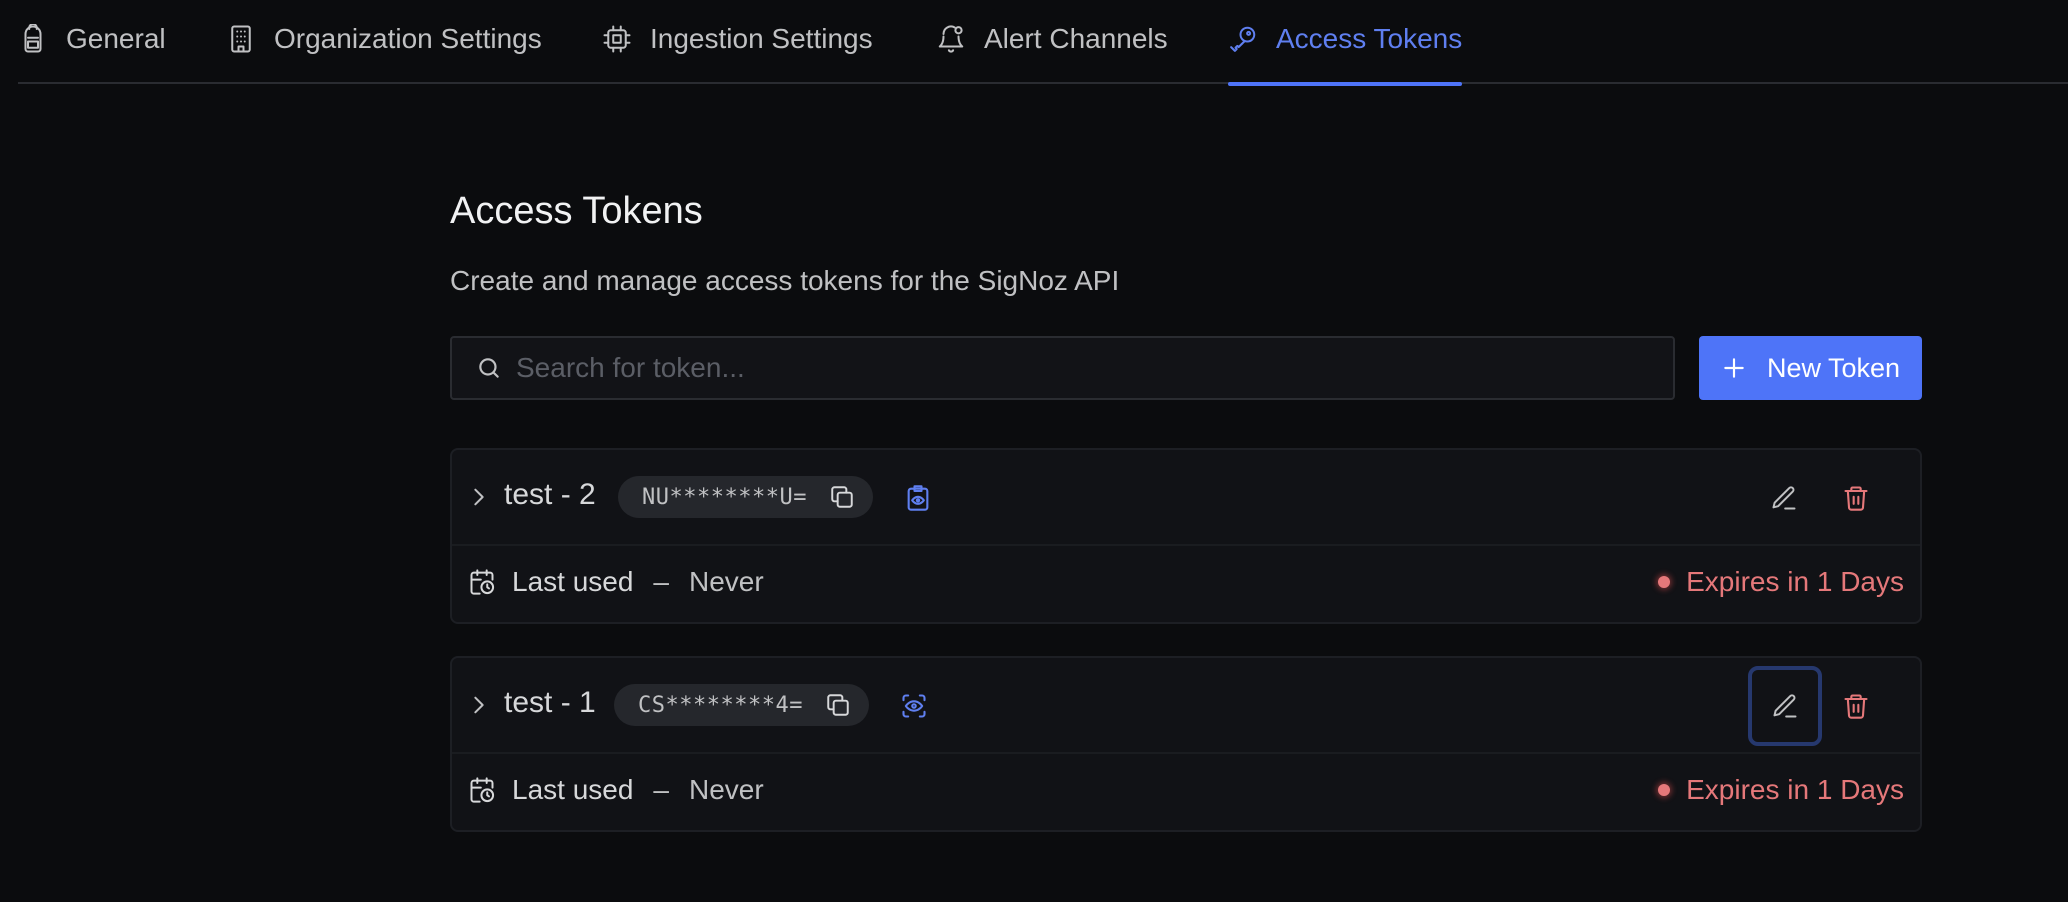  Describe the element at coordinates (1833, 367) in the screenshot. I see `new-token-button-label: New Token` at that location.